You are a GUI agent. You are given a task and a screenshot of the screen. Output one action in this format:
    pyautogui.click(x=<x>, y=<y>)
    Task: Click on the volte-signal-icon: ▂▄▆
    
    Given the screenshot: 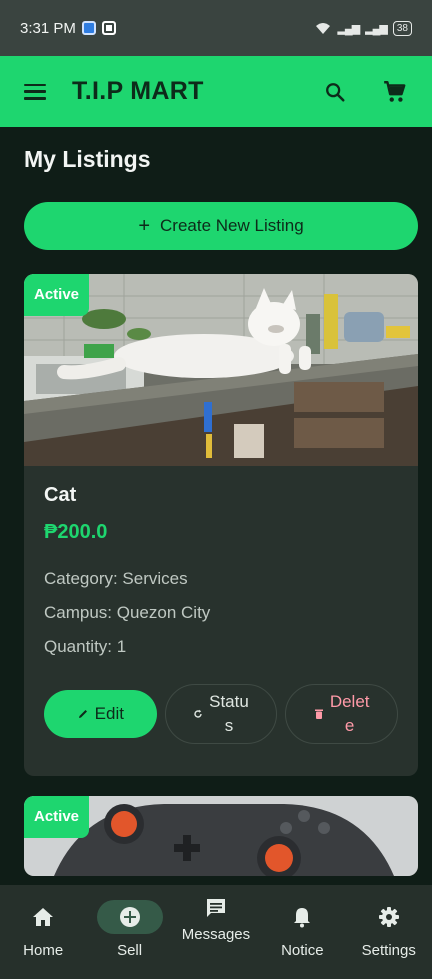 What is the action you would take?
    pyautogui.click(x=348, y=28)
    